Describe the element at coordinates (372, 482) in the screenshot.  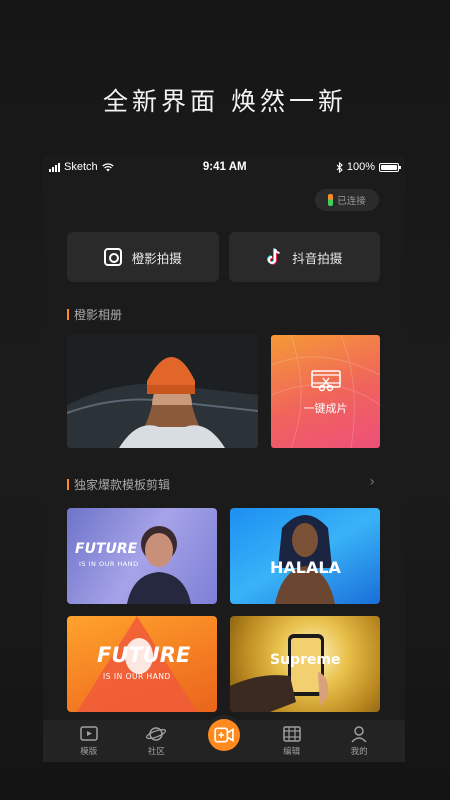
I see `chevron-right-icon: ›` at that location.